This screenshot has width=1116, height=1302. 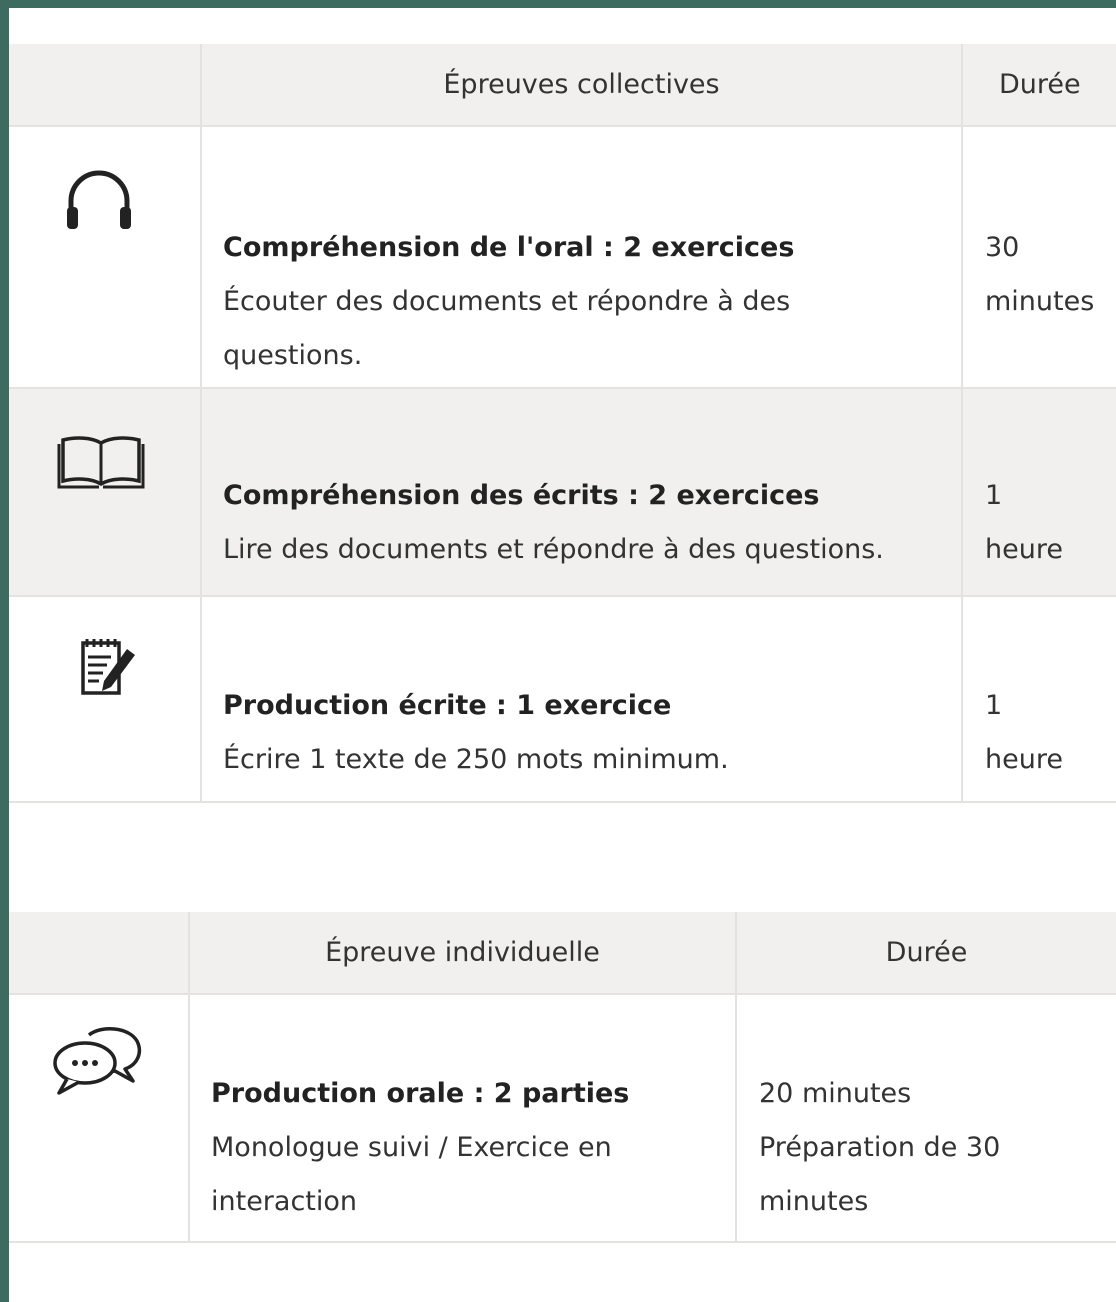 I want to click on table-header-row: Épreuves collectives Durée, so click(x=562, y=85).